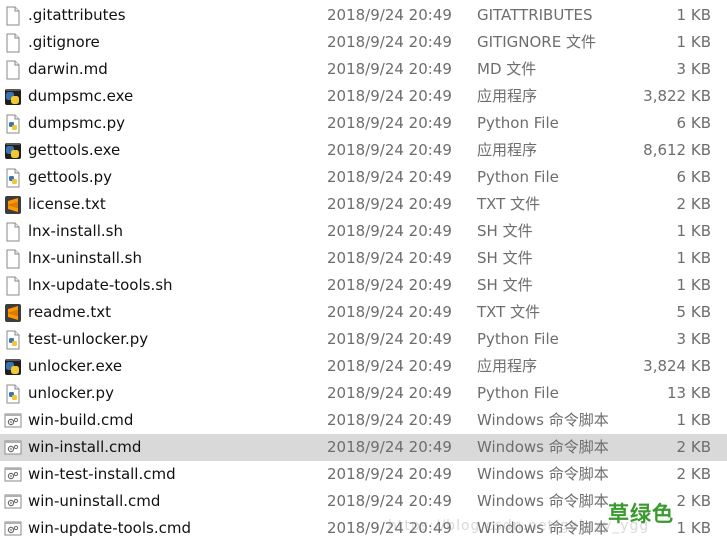  What do you see at coordinates (689, 393) in the screenshot?
I see `file-size: 13 KB` at bounding box center [689, 393].